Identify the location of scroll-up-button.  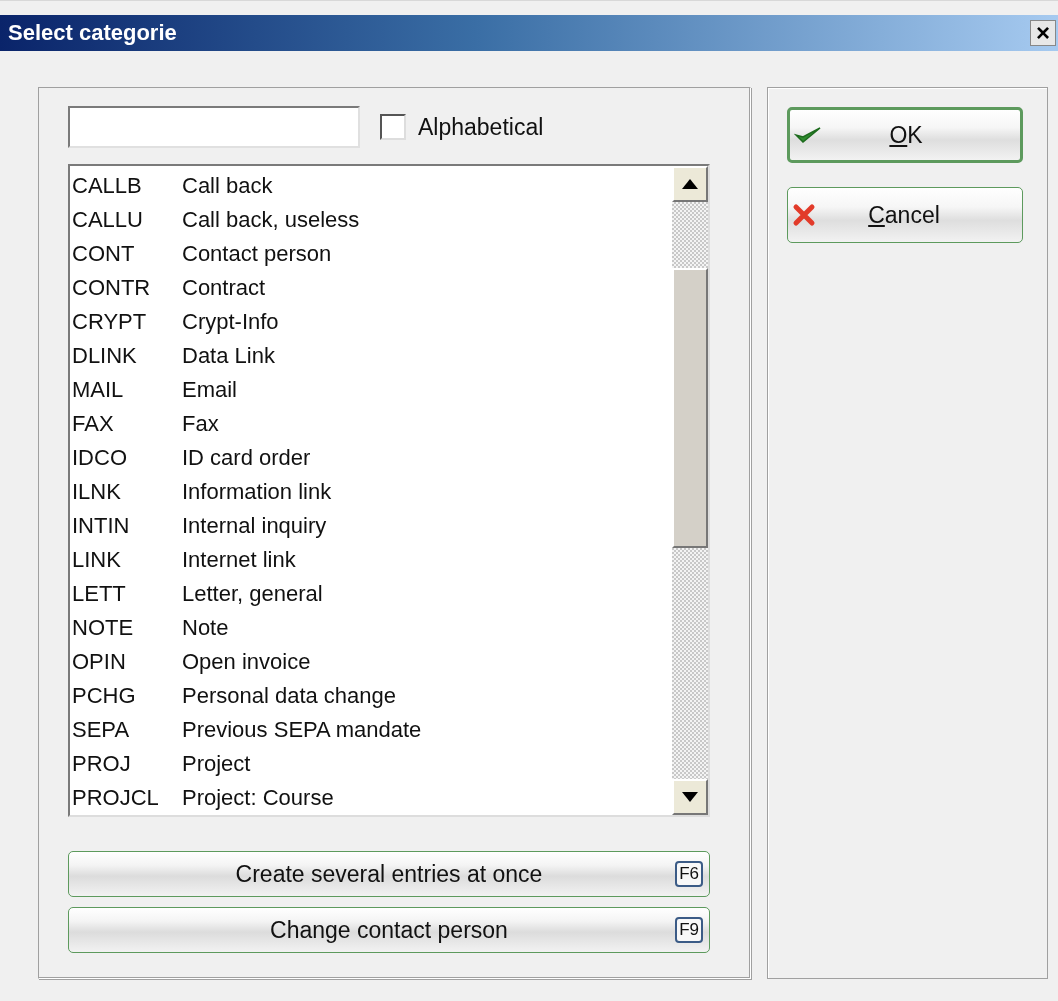
(690, 184).